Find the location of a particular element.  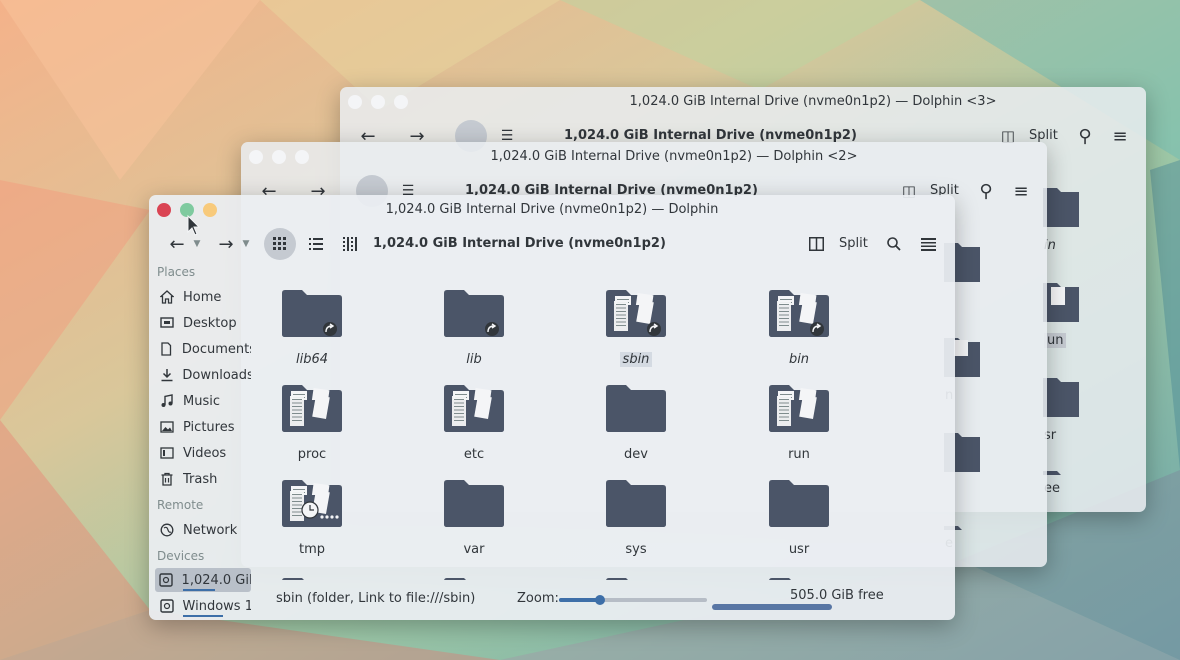

file-item-sys: sys is located at coordinates (636, 522).